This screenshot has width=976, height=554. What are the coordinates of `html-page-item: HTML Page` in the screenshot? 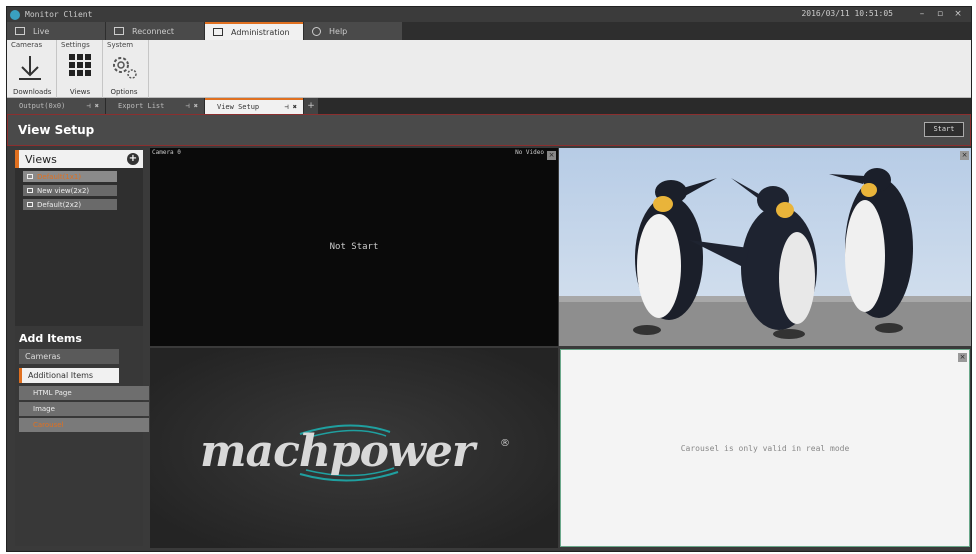 It's located at (84, 393).